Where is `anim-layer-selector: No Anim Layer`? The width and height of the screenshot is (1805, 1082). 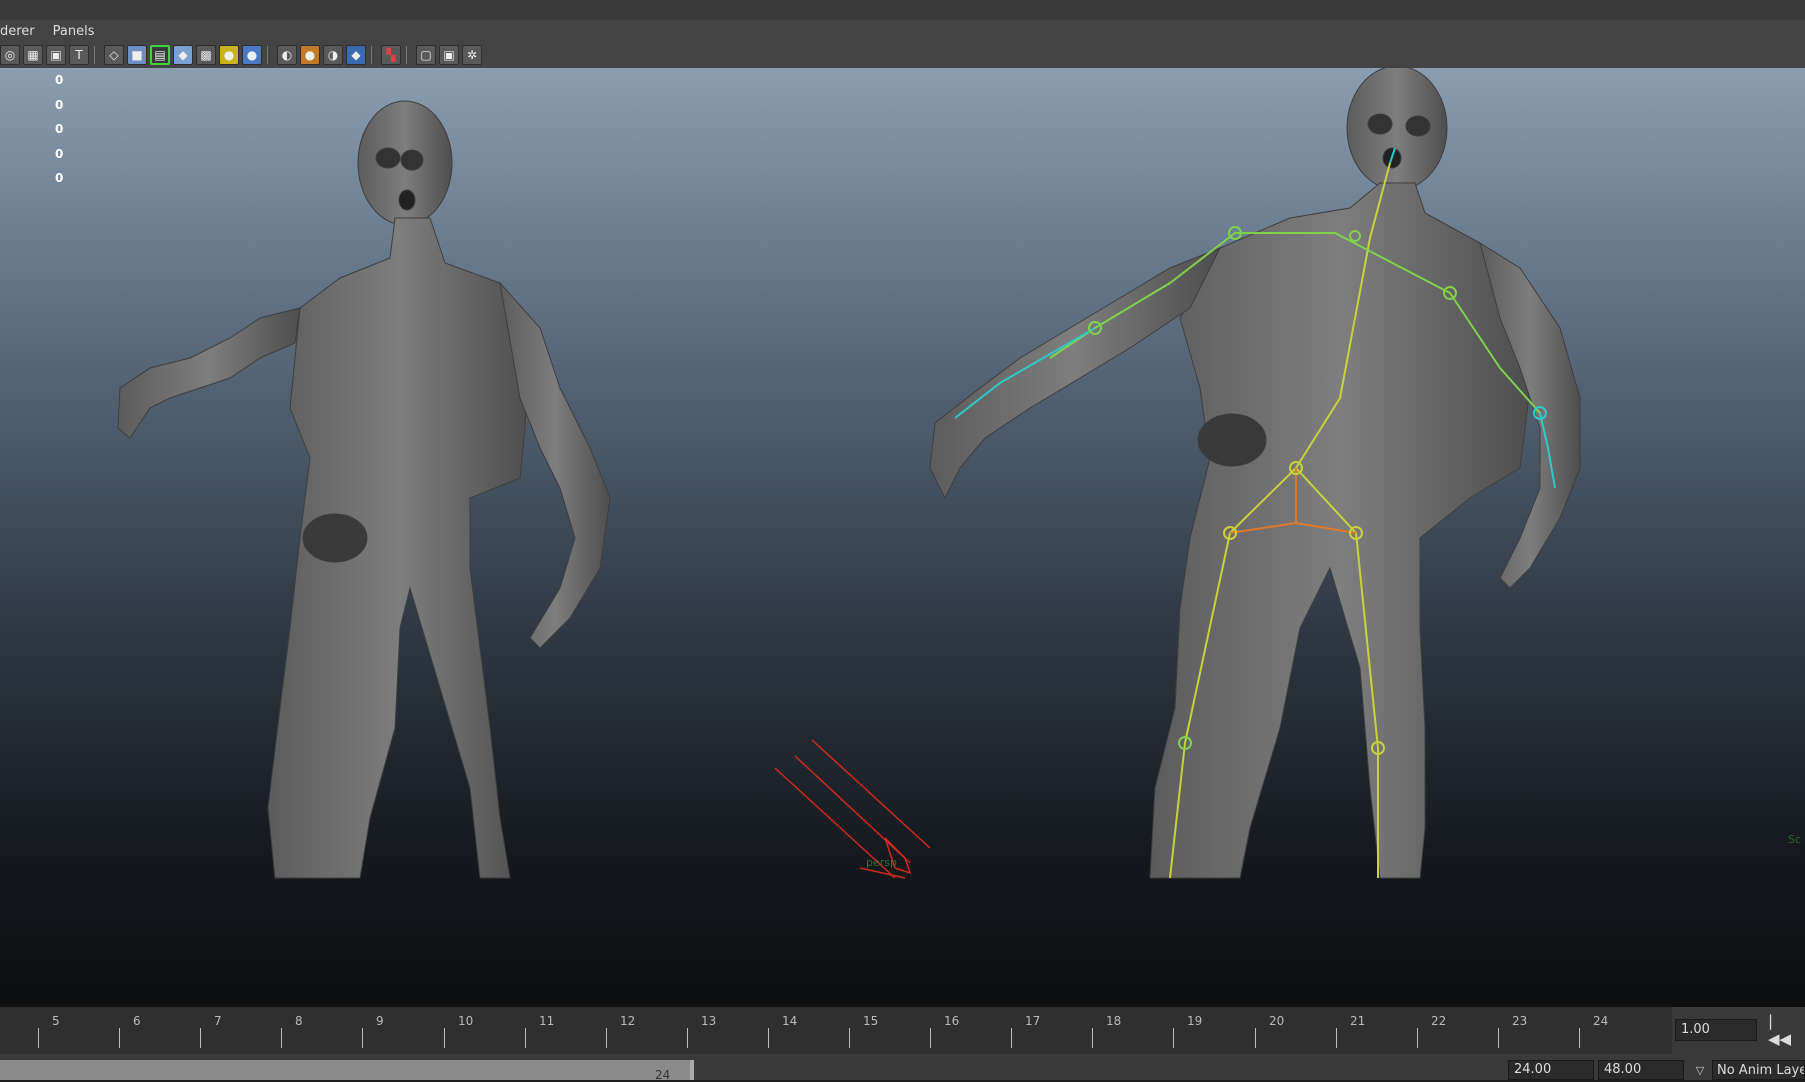
anim-layer-selector: No Anim Layer is located at coordinates (1758, 1070).